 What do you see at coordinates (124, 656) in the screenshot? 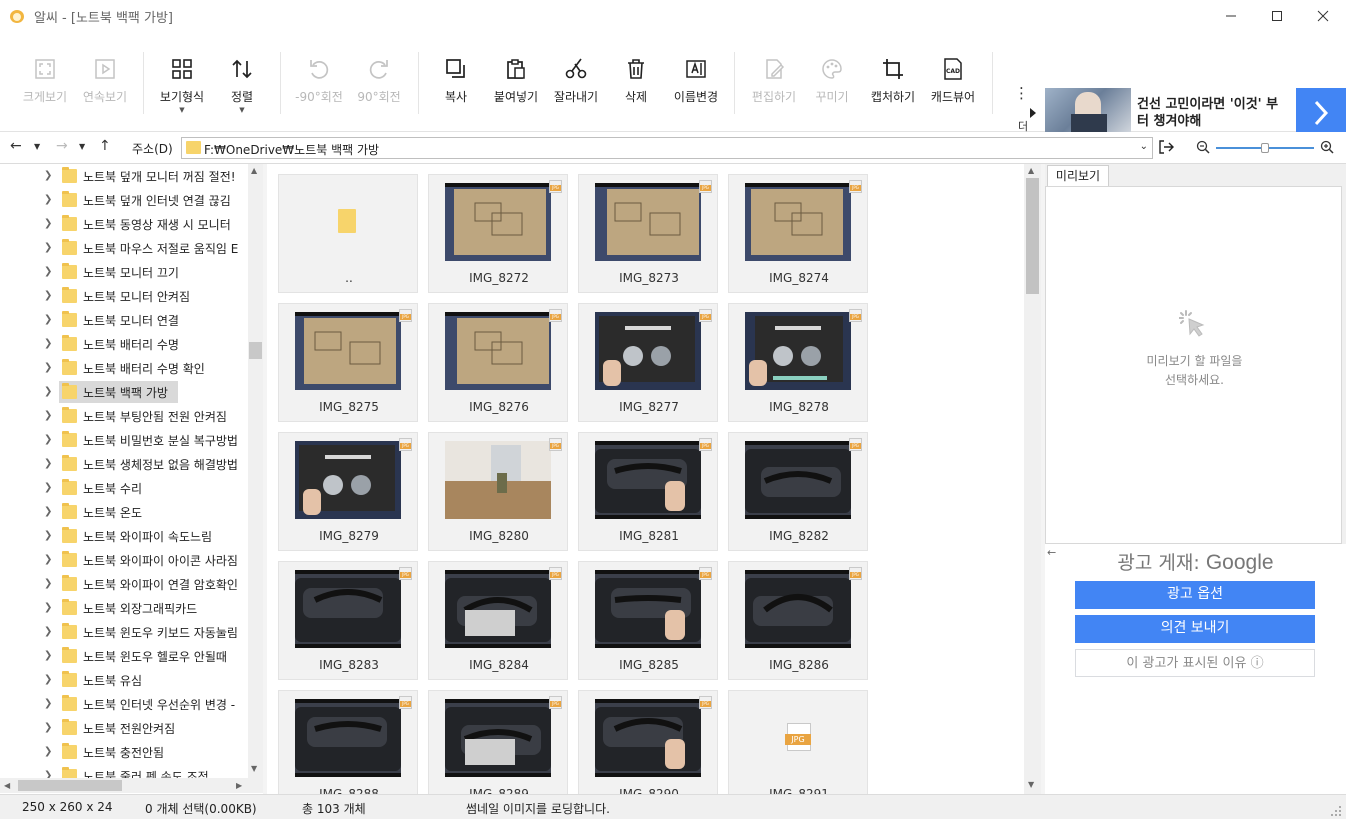
I see `tree-item: ❯ 노트북 윈도우 헬로우 안될때` at bounding box center [124, 656].